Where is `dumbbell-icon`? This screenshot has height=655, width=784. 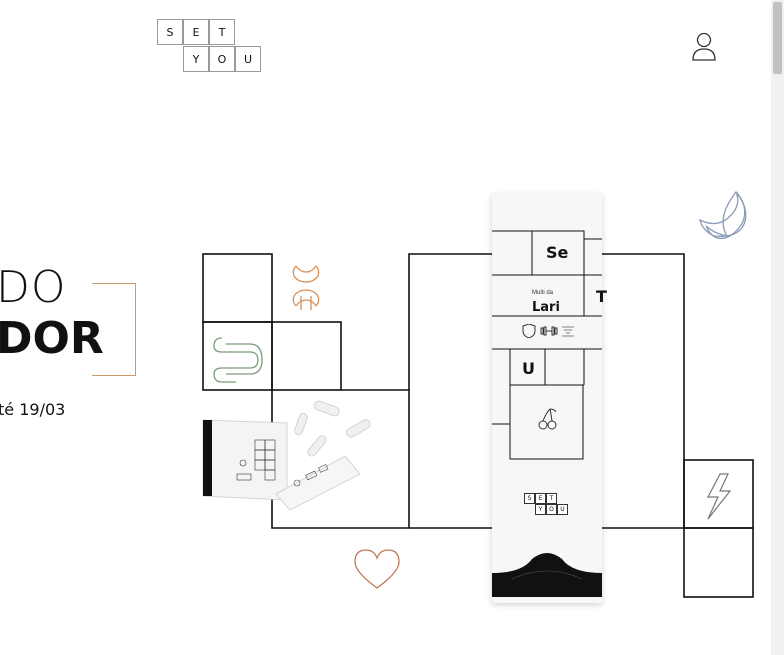 dumbbell-icon is located at coordinates (549, 331).